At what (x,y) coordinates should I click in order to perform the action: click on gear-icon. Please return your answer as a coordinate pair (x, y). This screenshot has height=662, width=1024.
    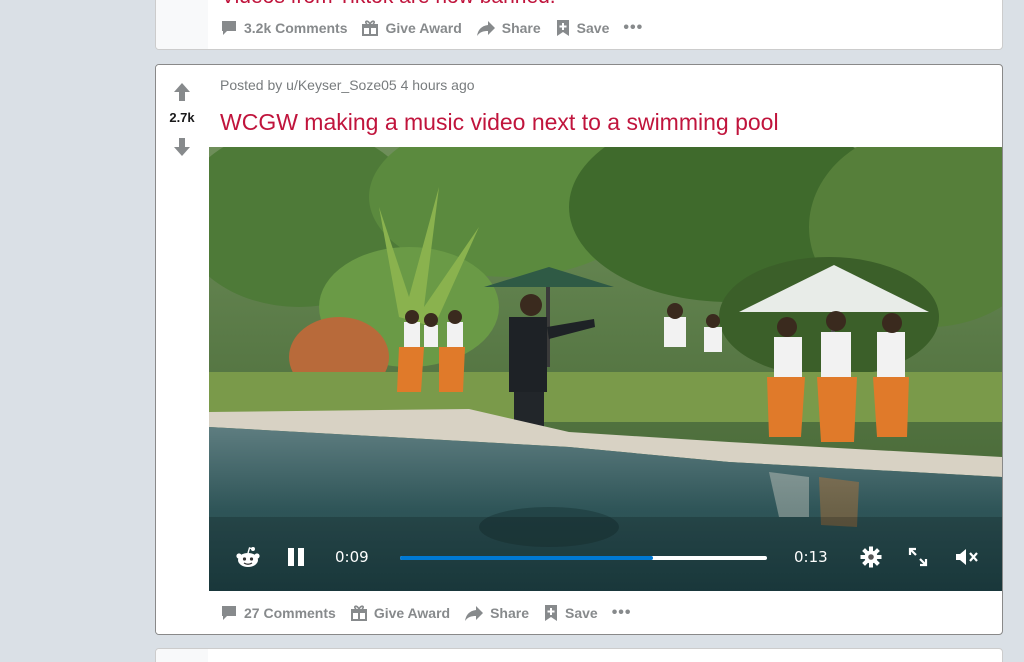
    Looking at the image, I should click on (871, 559).